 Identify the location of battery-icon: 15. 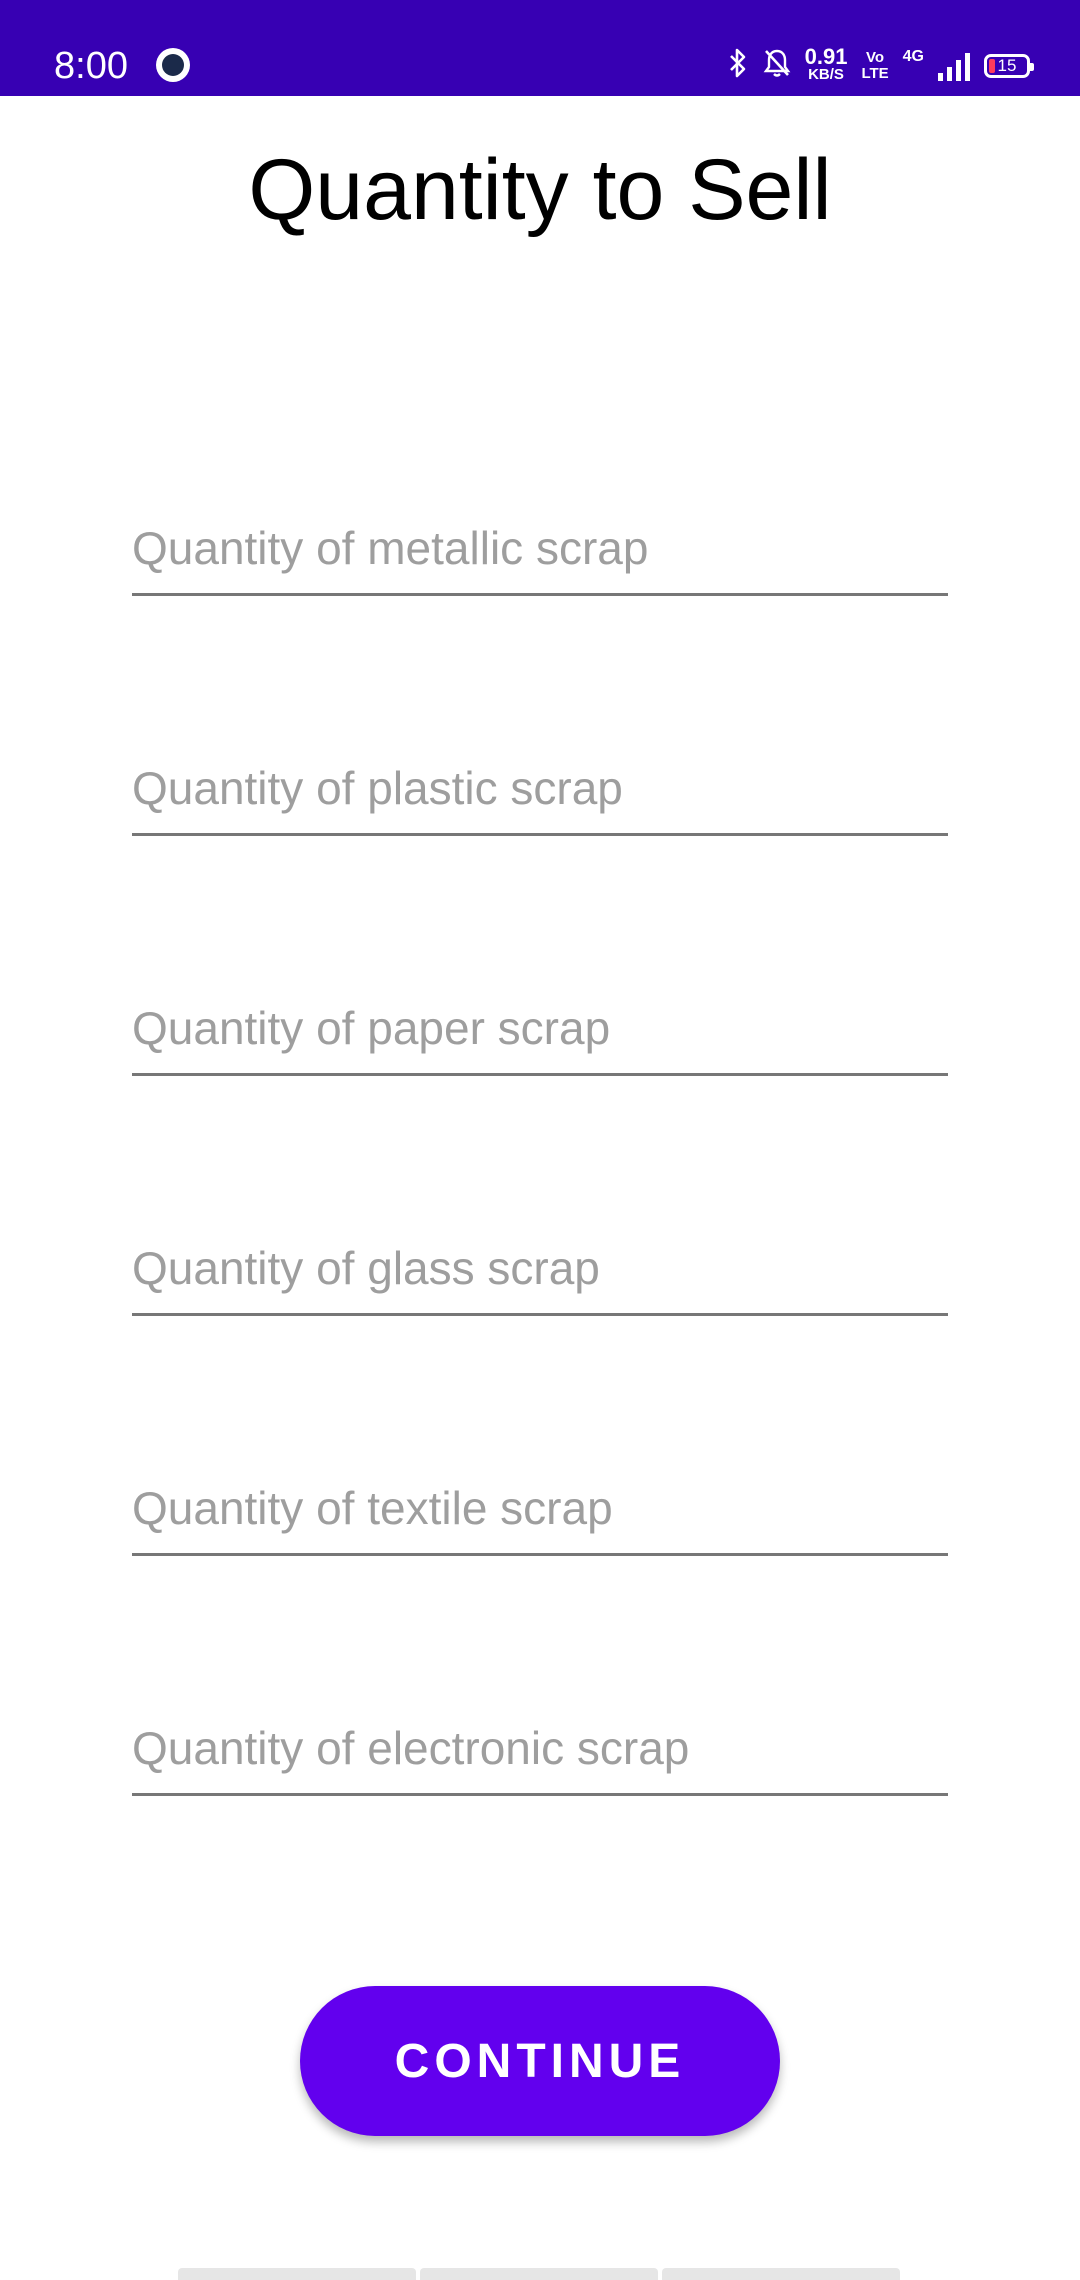
(1009, 66).